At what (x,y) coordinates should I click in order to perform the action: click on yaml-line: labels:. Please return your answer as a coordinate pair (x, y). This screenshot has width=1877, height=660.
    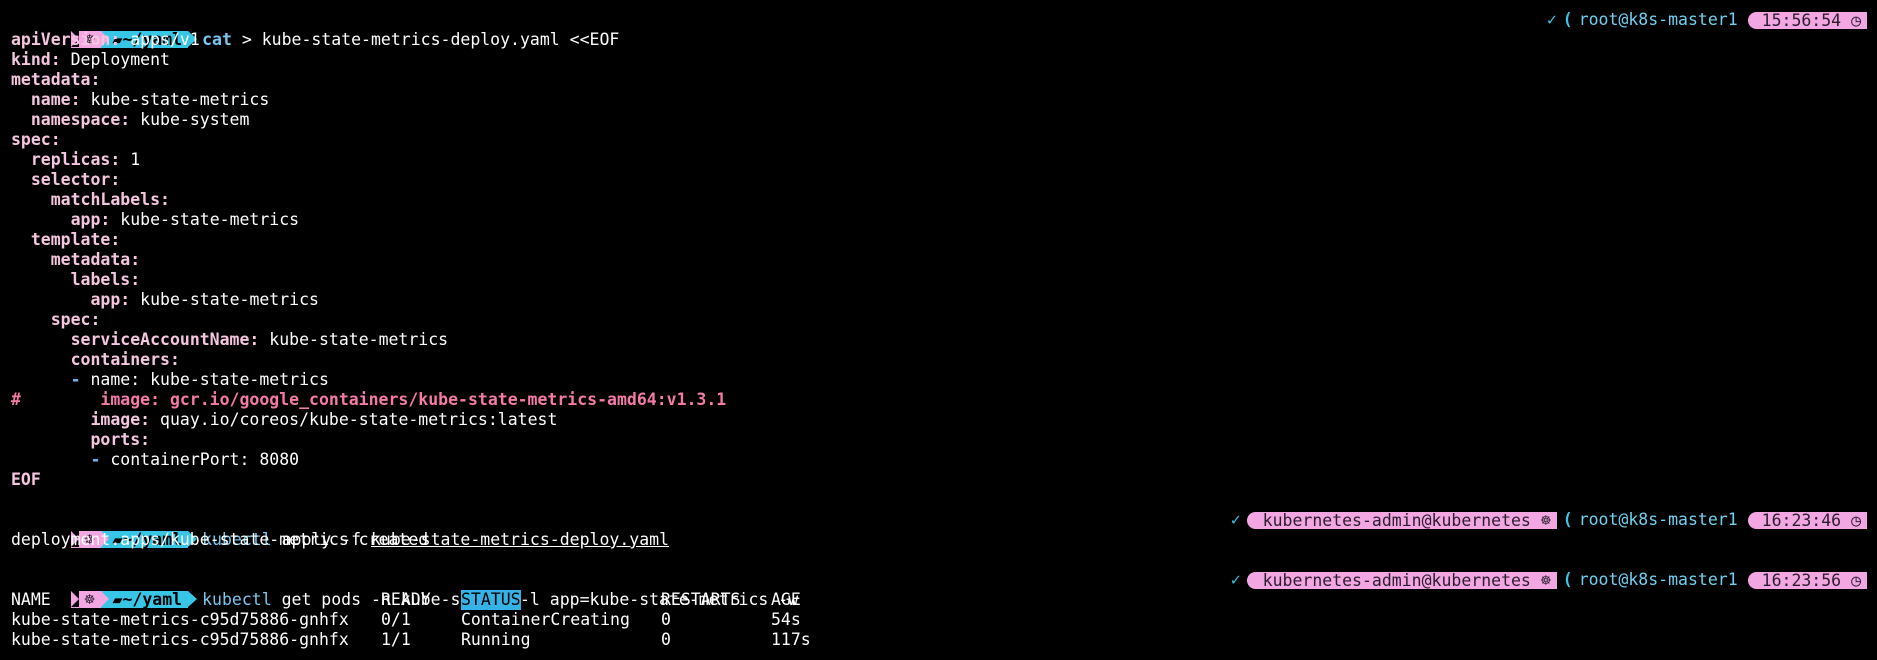
    Looking at the image, I should click on (939, 280).